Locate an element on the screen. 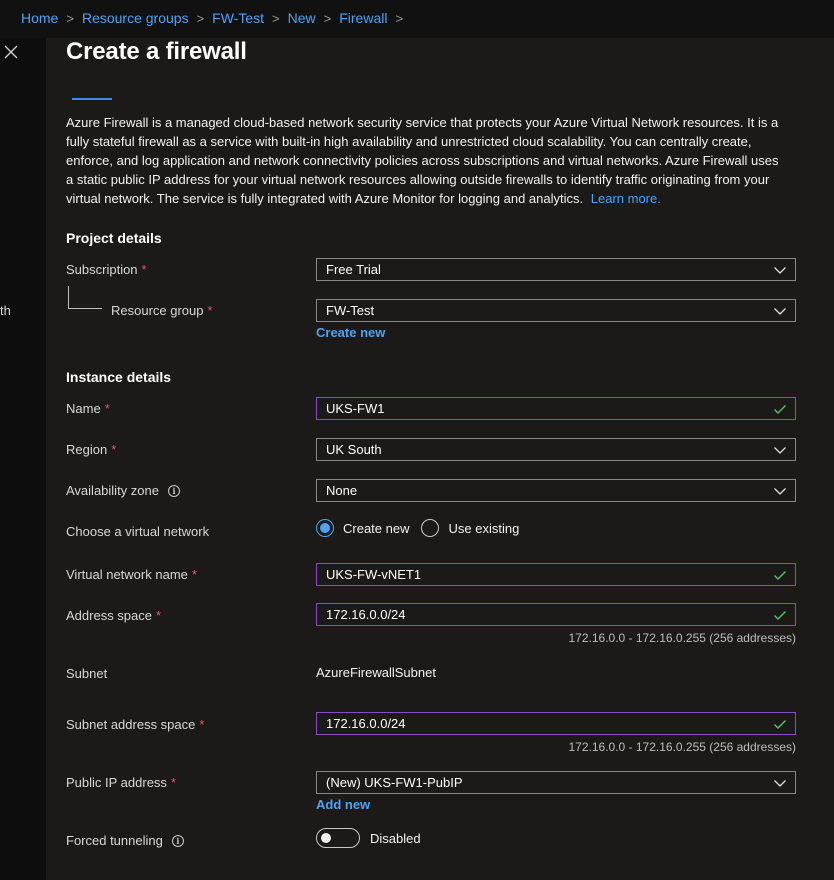 Image resolution: width=834 pixels, height=880 pixels. virtual-network-choice-label-text: Choose a virtual network is located at coordinates (138, 531).